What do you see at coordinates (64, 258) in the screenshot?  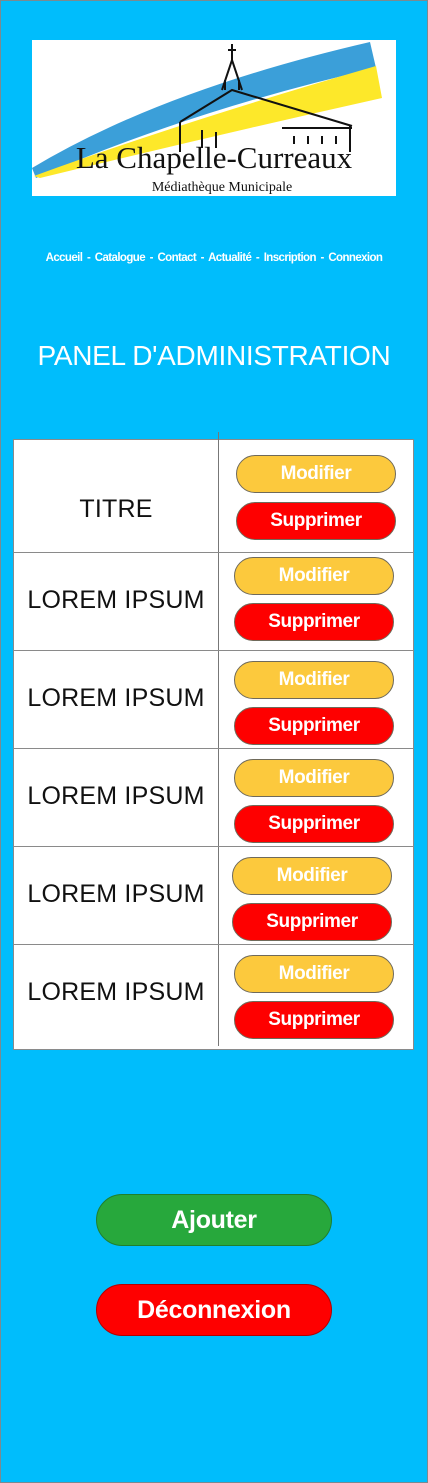 I see `nav-link-accueil: Accueil` at bounding box center [64, 258].